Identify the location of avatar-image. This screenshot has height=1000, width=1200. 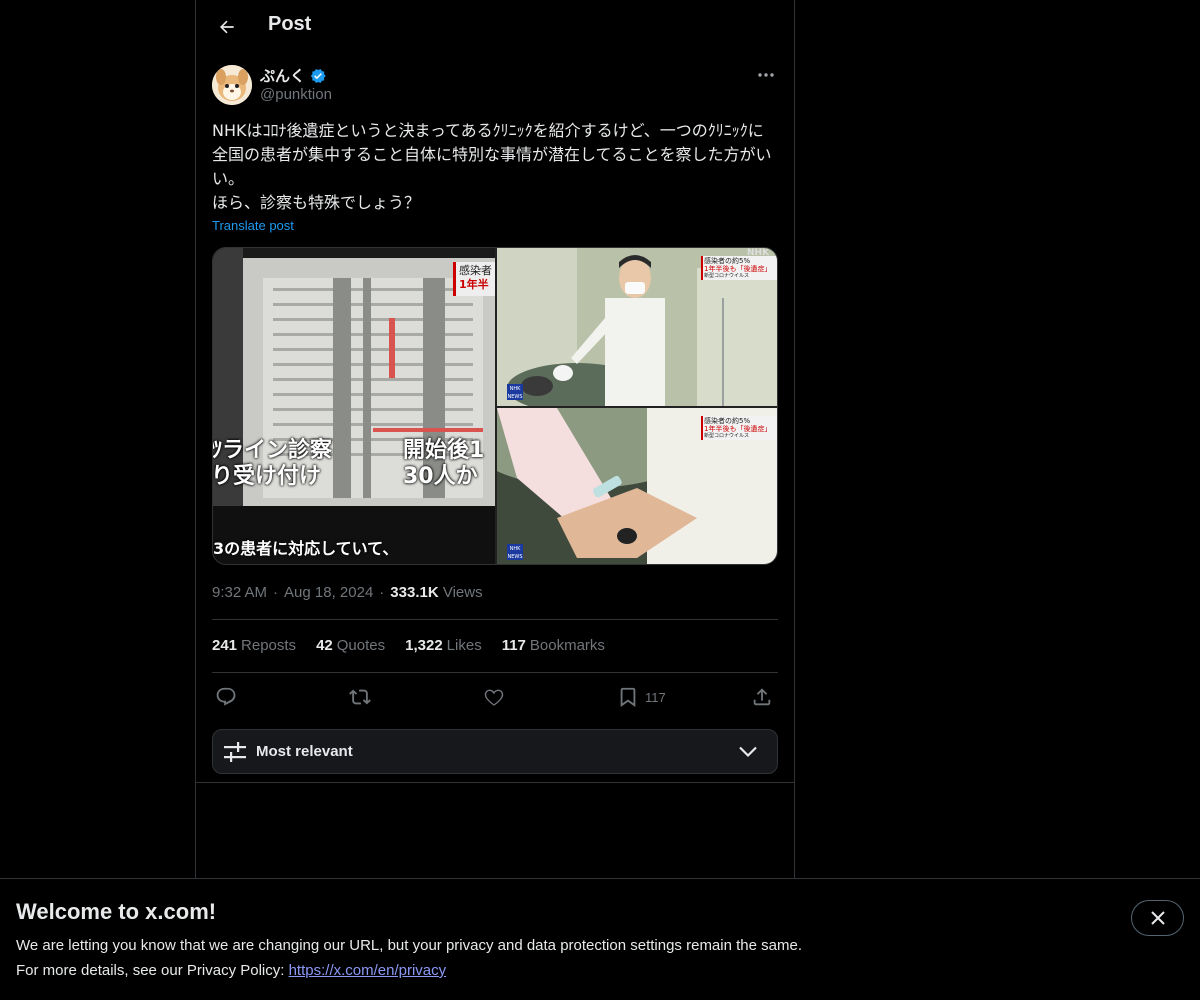
(232, 85).